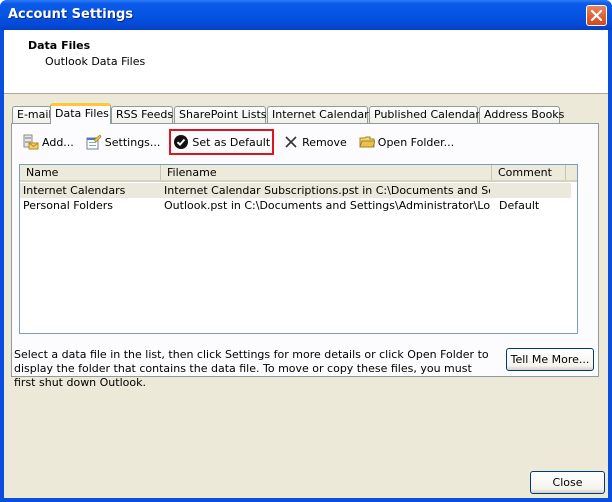 This screenshot has height=502, width=612. What do you see at coordinates (320, 114) in the screenshot?
I see `tab-internet-calendars: Internet Calendars` at bounding box center [320, 114].